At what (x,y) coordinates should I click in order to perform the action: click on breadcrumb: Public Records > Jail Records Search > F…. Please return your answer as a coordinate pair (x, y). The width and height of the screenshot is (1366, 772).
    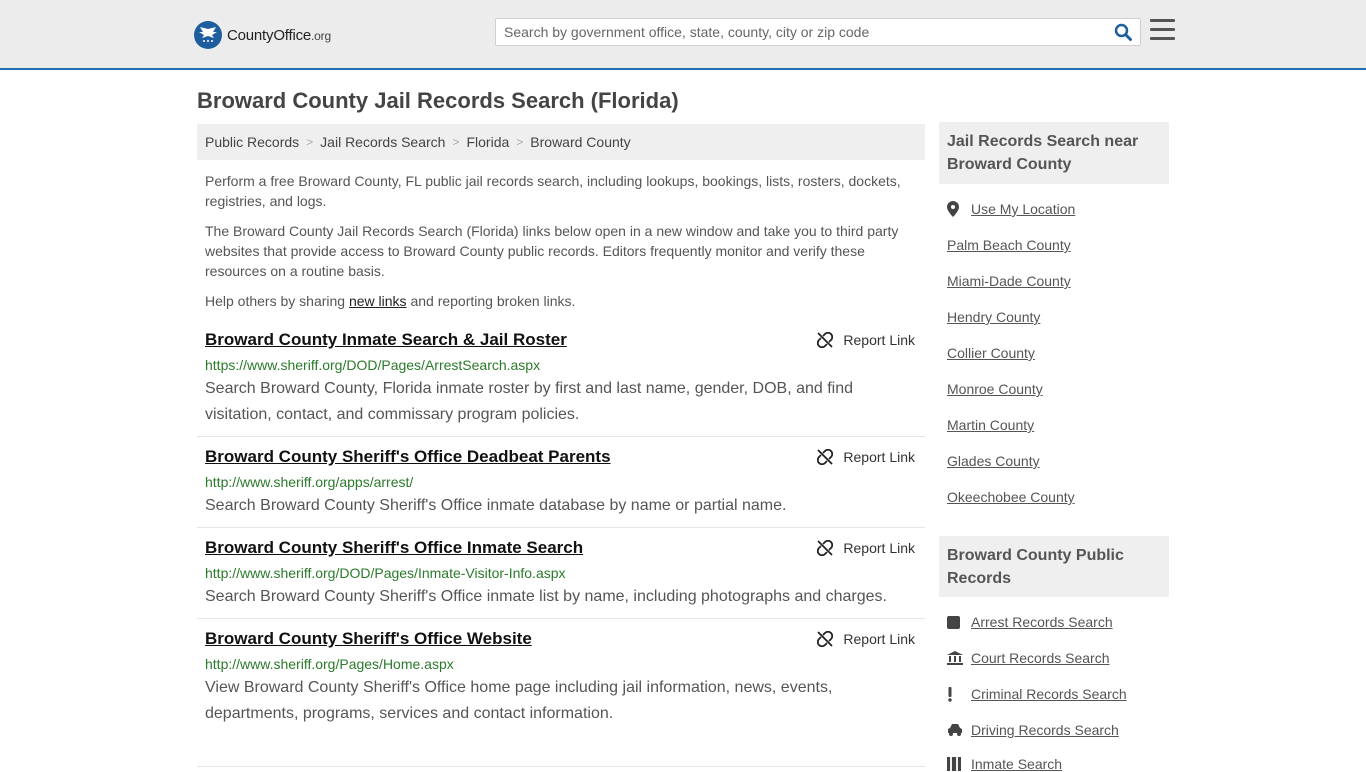
    Looking at the image, I should click on (561, 142).